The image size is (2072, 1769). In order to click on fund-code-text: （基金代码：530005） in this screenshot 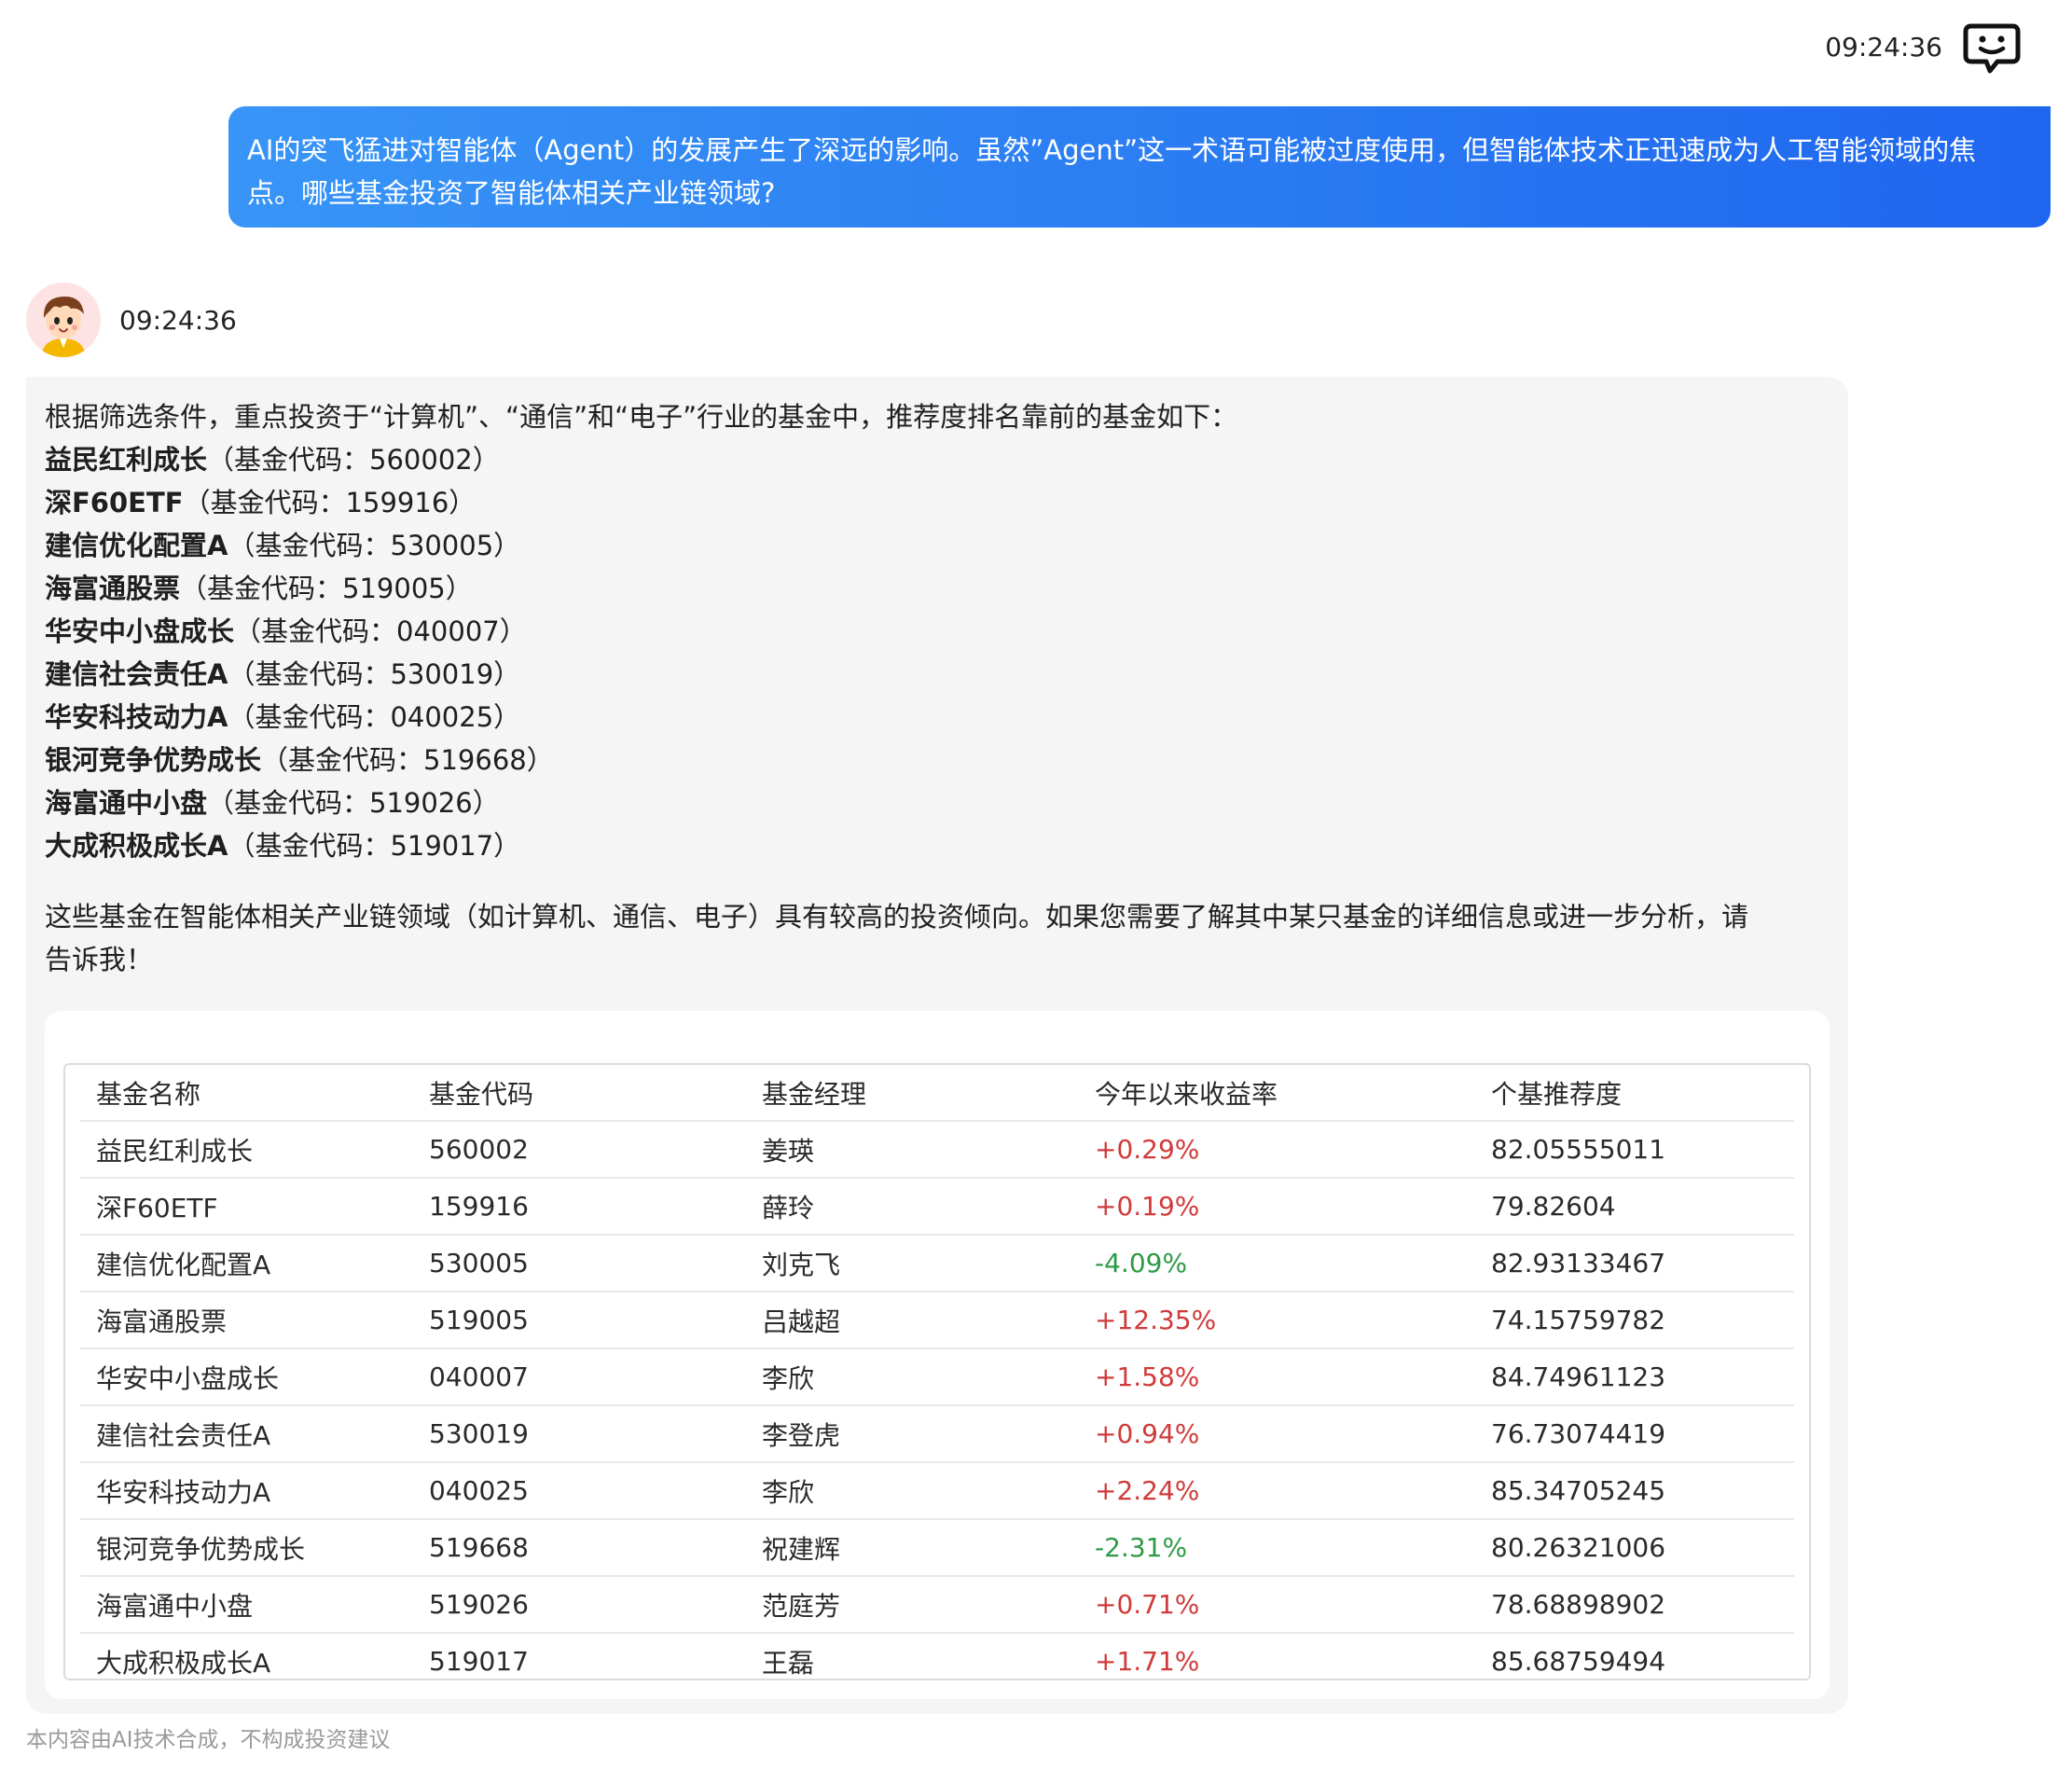, I will do `click(374, 545)`.